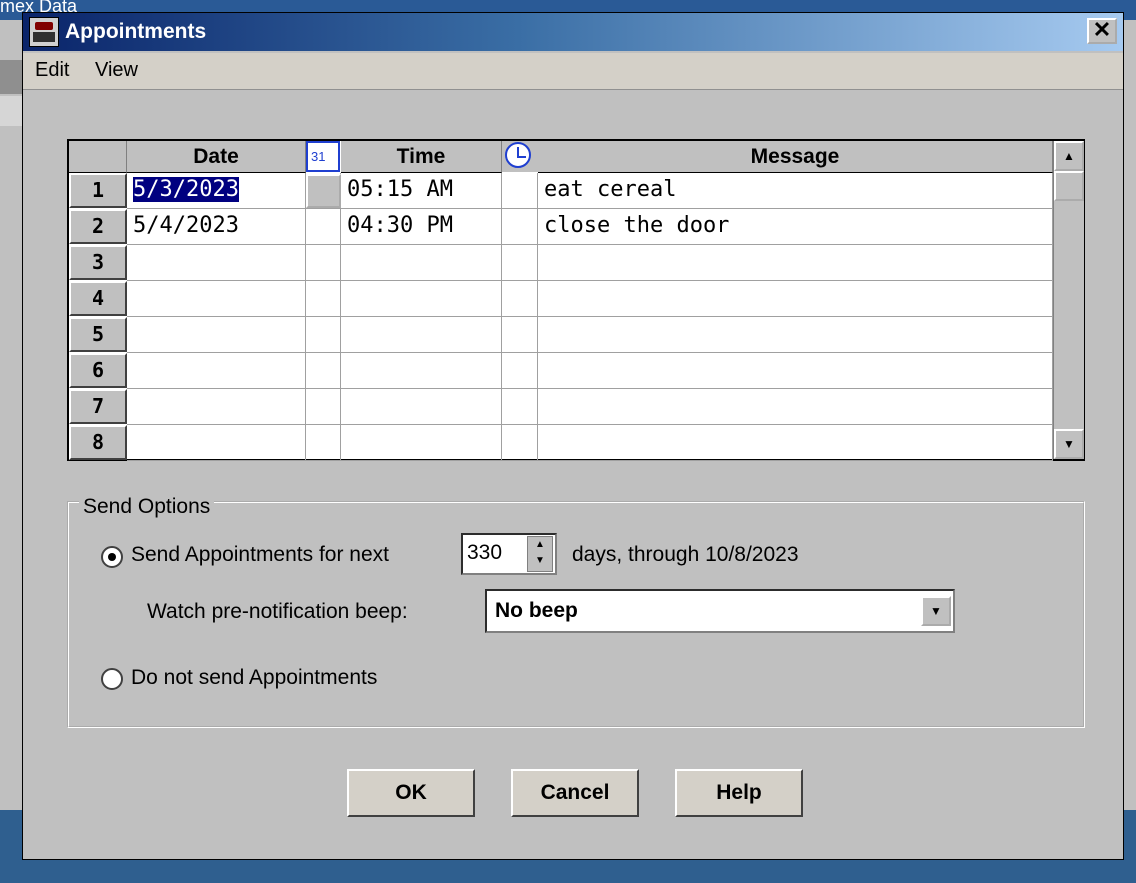 This screenshot has width=1136, height=883. Describe the element at coordinates (12, 111) in the screenshot. I see `background-panel-fragment` at that location.